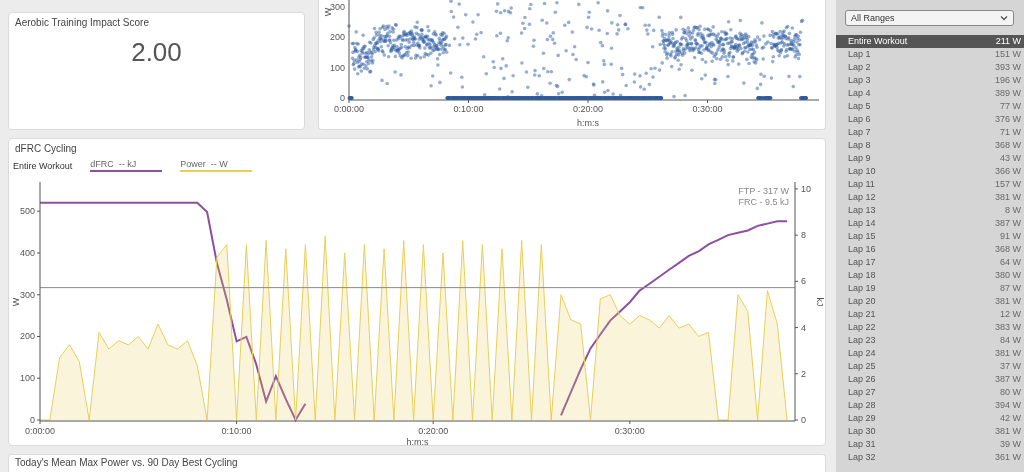  What do you see at coordinates (930, 392) in the screenshot?
I see `lap-row: Lap 27 80 W` at bounding box center [930, 392].